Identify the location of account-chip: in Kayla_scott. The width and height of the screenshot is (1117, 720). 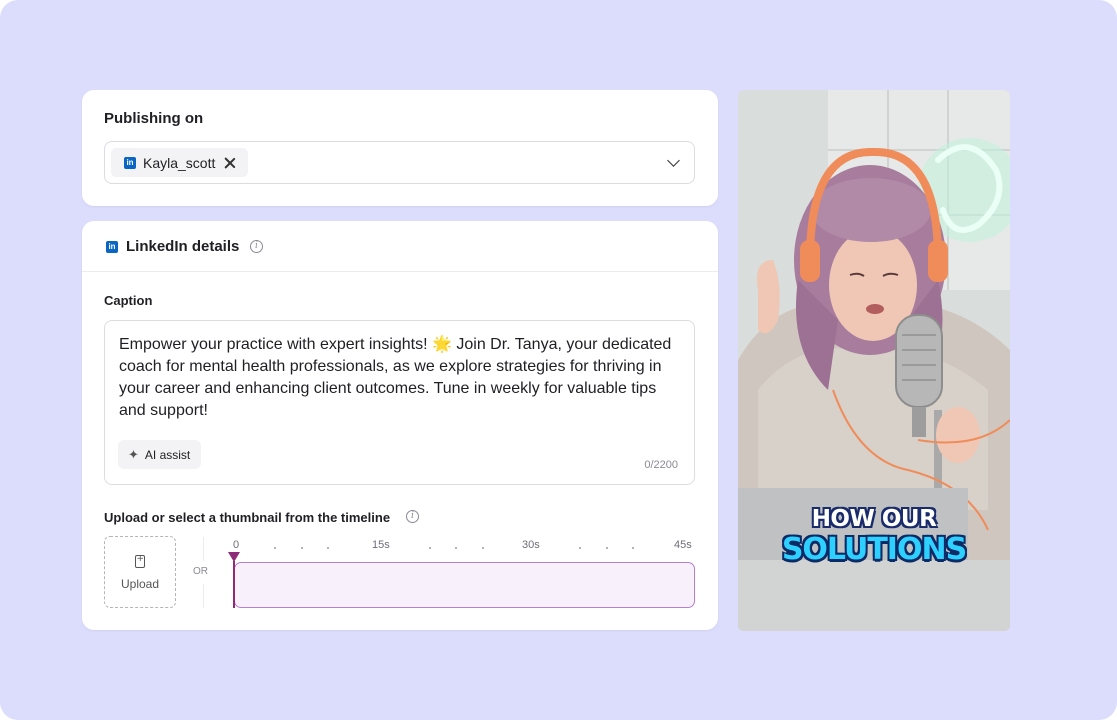
(180, 162).